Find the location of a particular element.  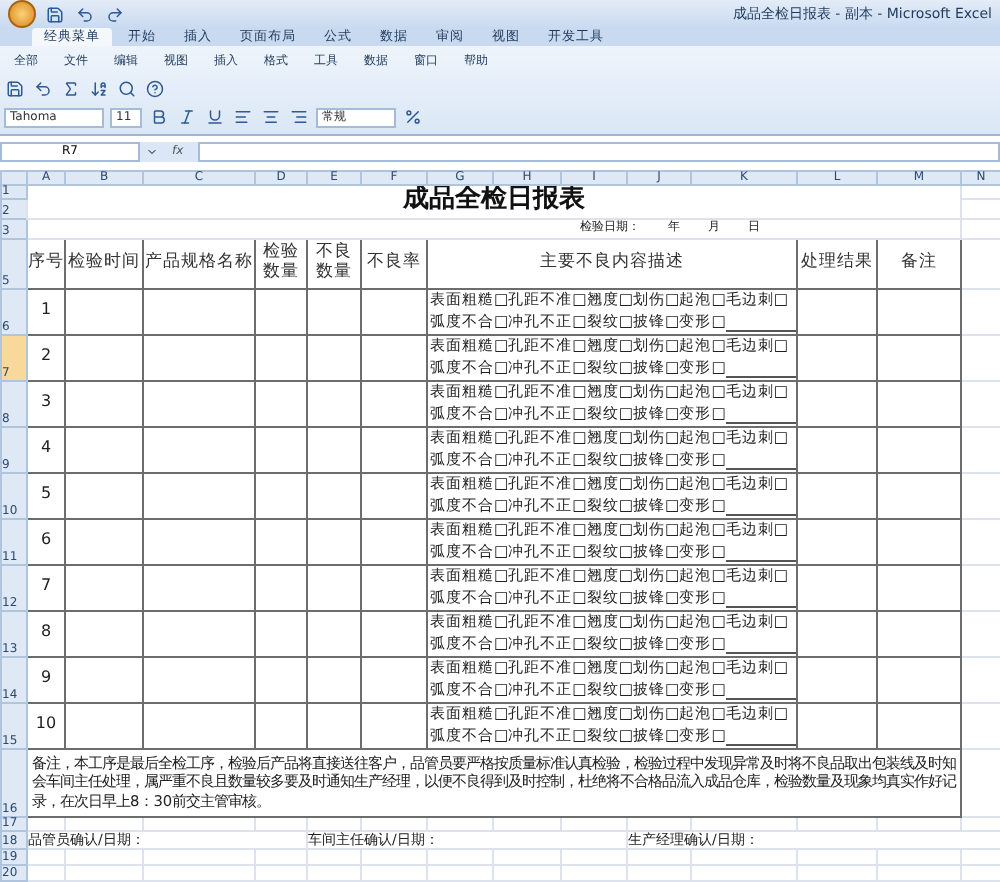

column-heading: 主要不良内容描述 is located at coordinates (612, 261).